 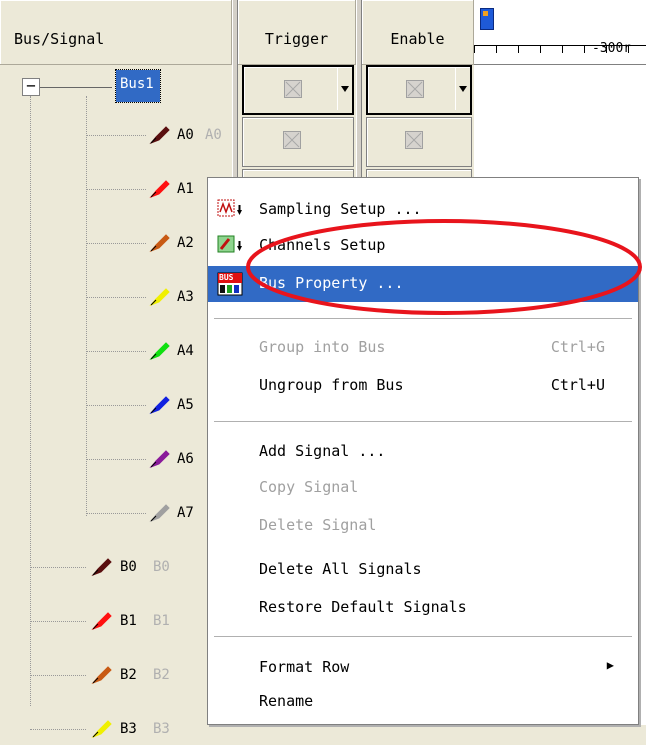 I want to click on signal-label: A4, so click(x=185, y=351).